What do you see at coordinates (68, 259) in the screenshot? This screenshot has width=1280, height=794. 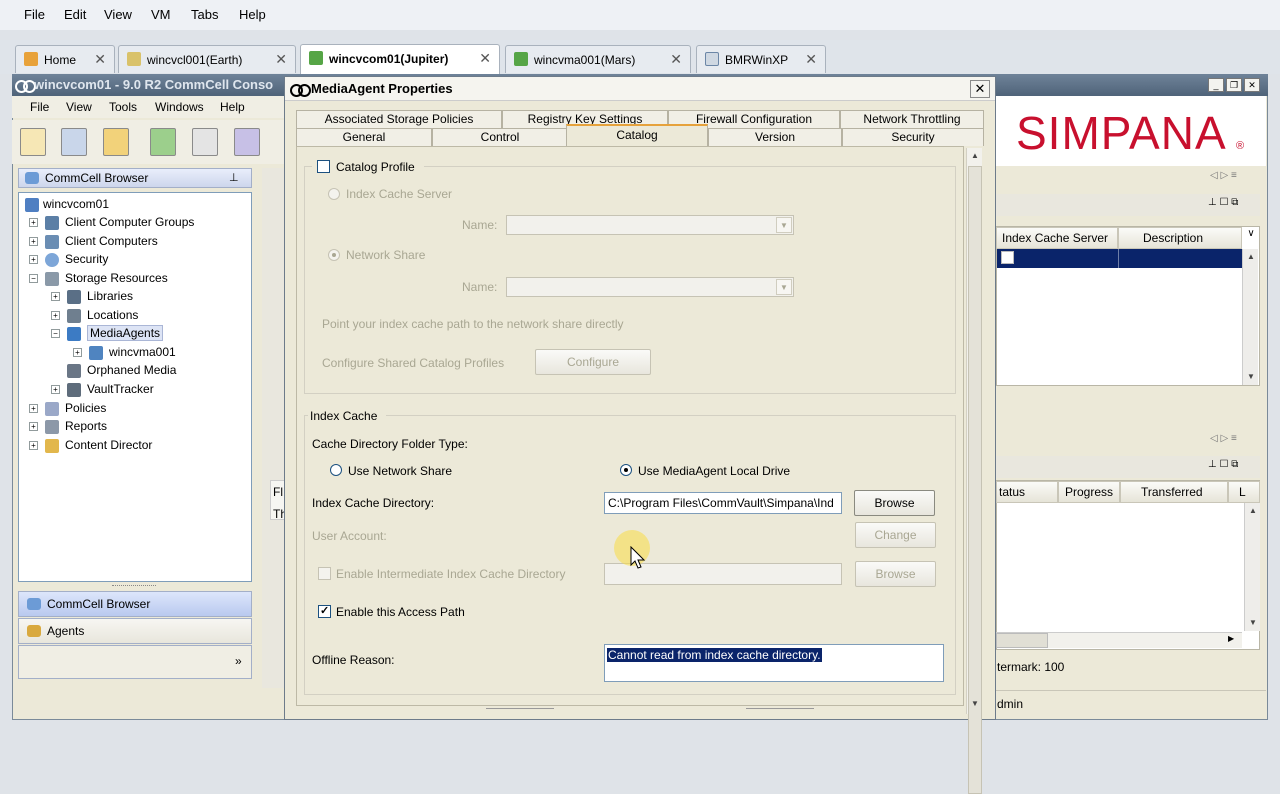 I see `tree-item-security: + Security` at bounding box center [68, 259].